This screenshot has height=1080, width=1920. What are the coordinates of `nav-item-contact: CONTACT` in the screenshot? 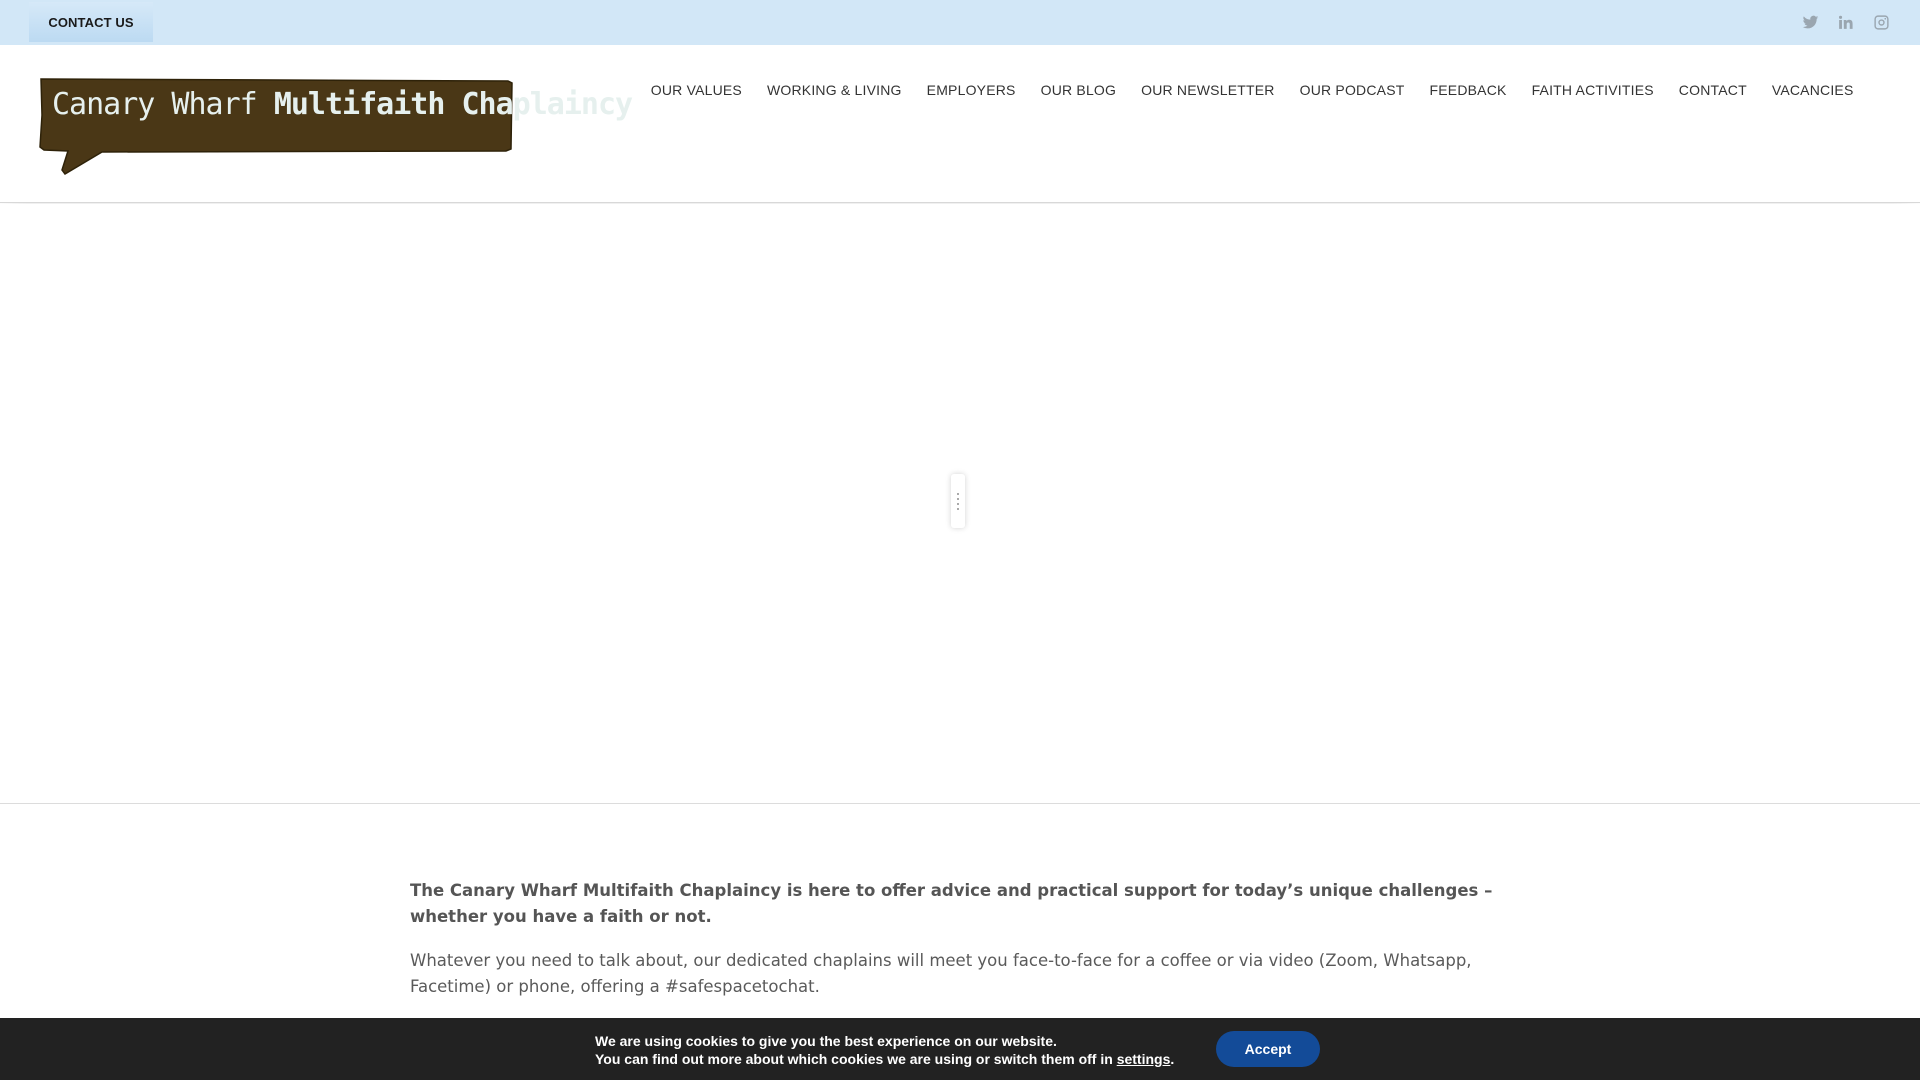 It's located at (1712, 90).